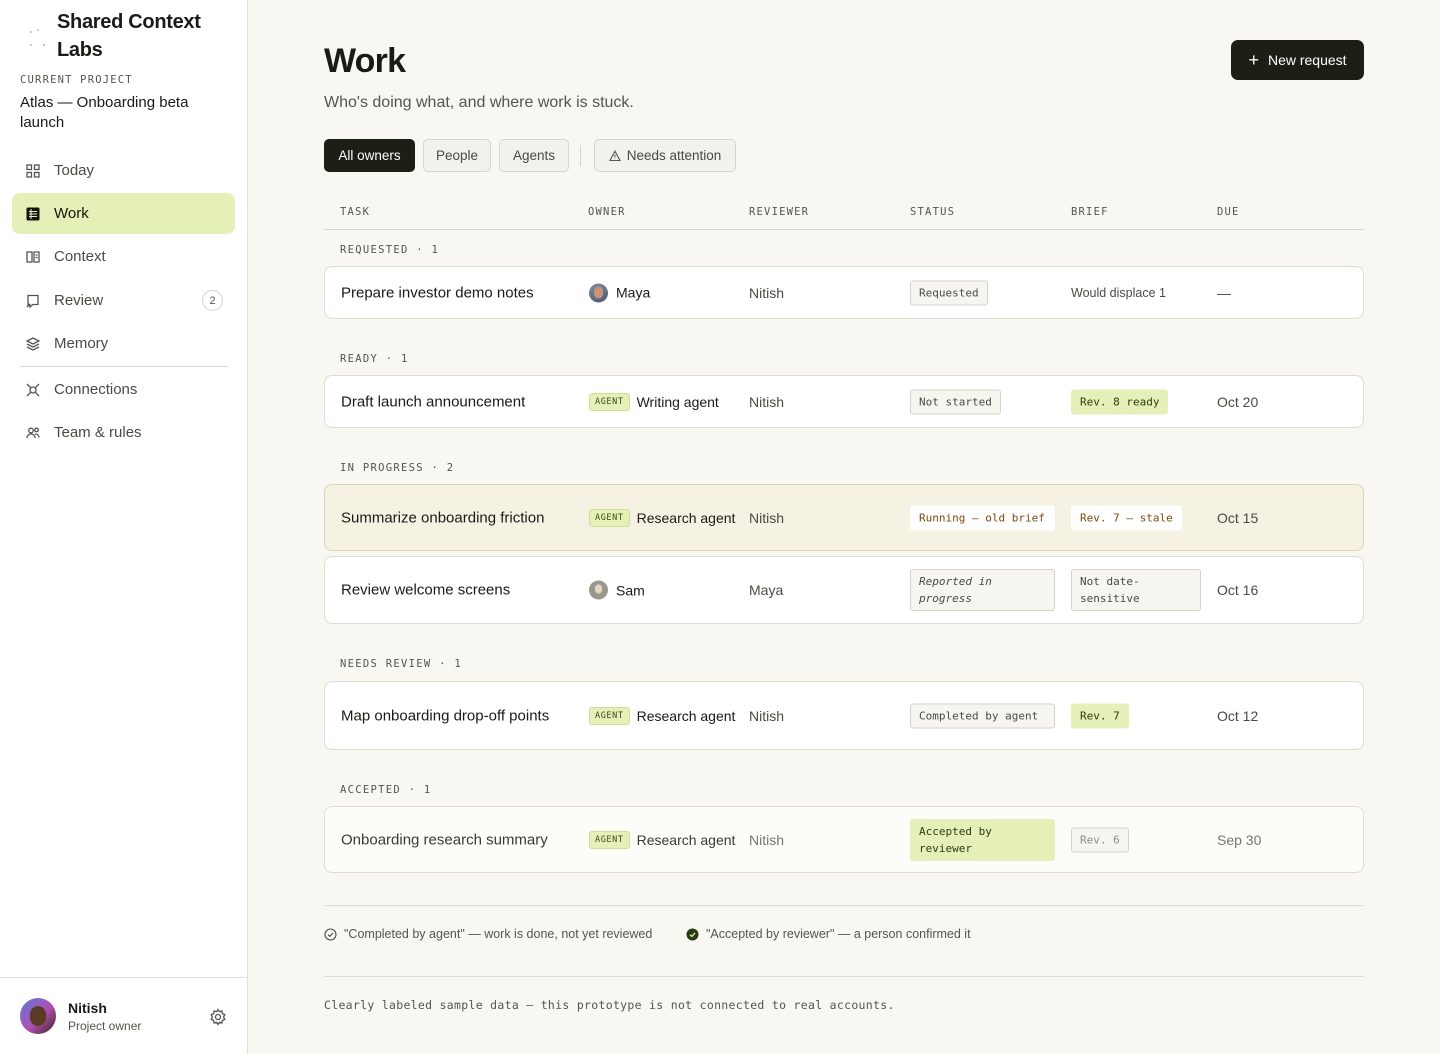  I want to click on grid-icon, so click(33, 171).